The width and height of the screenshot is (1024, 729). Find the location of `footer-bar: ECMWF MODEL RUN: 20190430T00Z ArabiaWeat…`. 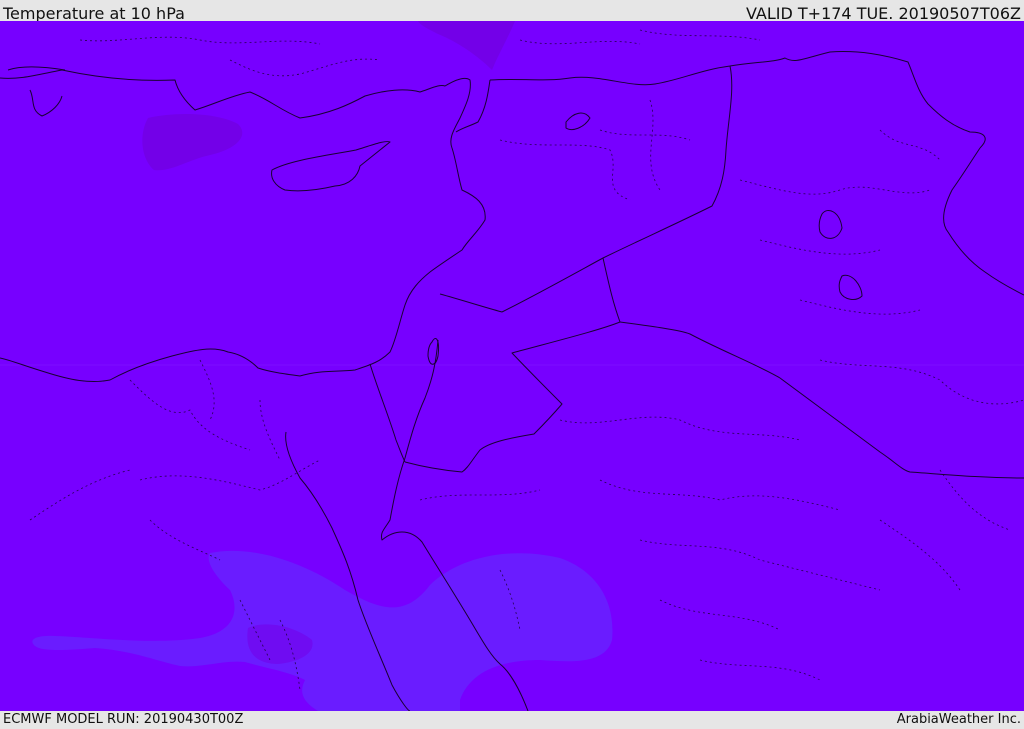

footer-bar: ECMWF MODEL RUN: 20190430T00Z ArabiaWeat… is located at coordinates (512, 720).